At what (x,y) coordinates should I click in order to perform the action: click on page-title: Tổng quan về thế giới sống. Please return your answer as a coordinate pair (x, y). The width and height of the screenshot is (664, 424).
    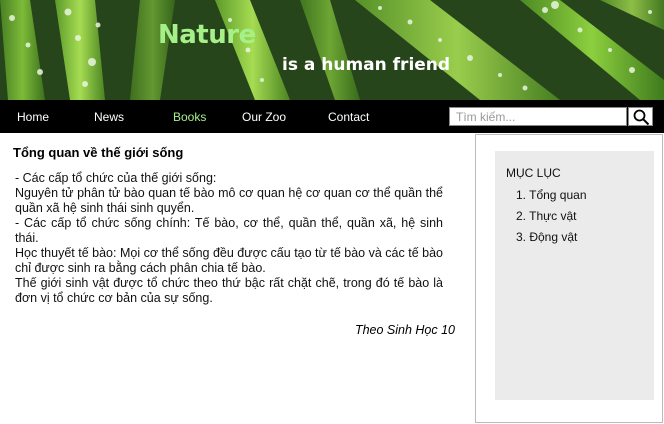
    Looking at the image, I should click on (98, 152).